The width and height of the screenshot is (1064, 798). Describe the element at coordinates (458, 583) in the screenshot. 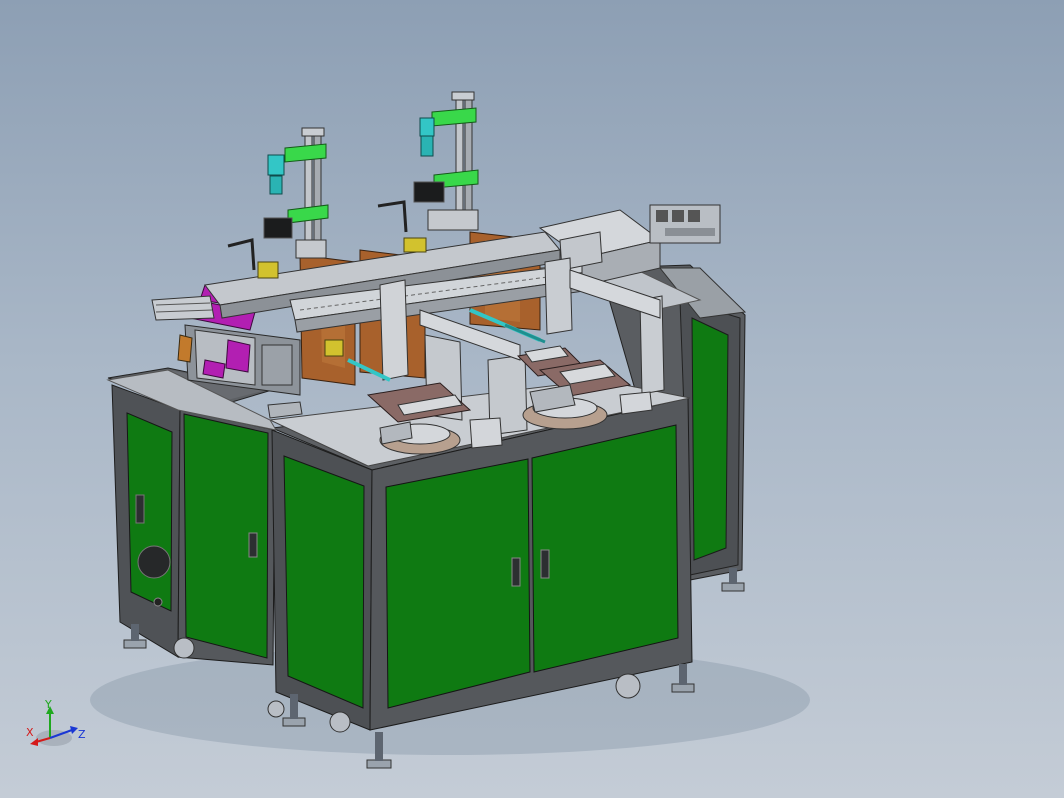

I see `front-door-left` at that location.